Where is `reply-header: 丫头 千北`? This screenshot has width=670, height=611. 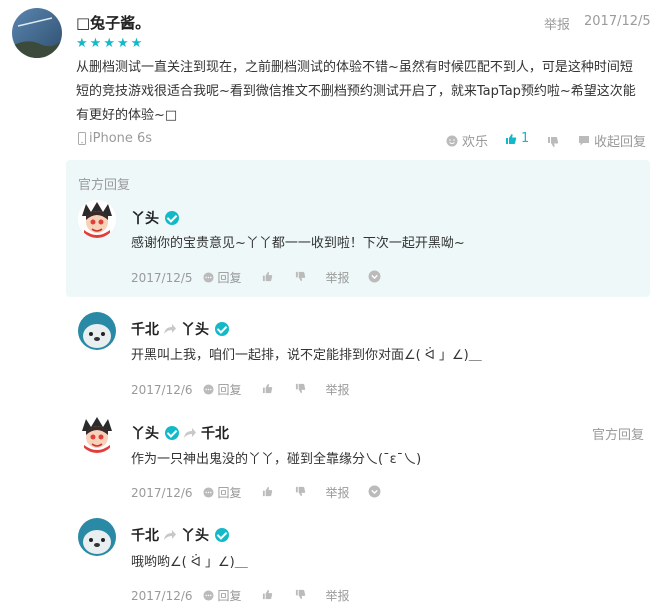
reply-header: 丫头 千北 is located at coordinates (180, 433).